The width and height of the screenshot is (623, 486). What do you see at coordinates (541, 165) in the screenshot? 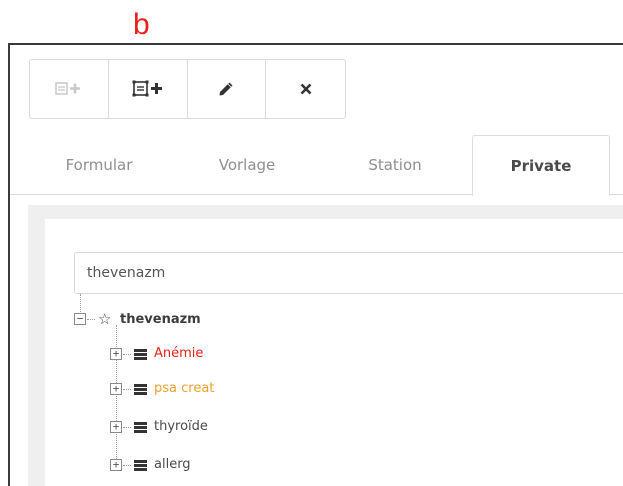
I see `tab-private: Private` at bounding box center [541, 165].